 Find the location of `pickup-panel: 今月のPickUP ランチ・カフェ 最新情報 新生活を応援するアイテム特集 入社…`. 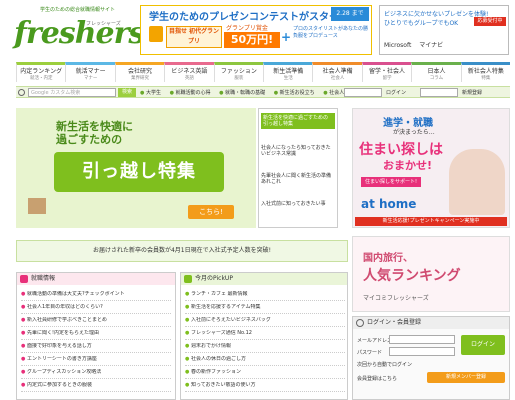

pickup-panel: 今月のPickUP ランチ・カフェ 最新情報 新生活を応援するアイテム特集 入社… is located at coordinates (264, 336).